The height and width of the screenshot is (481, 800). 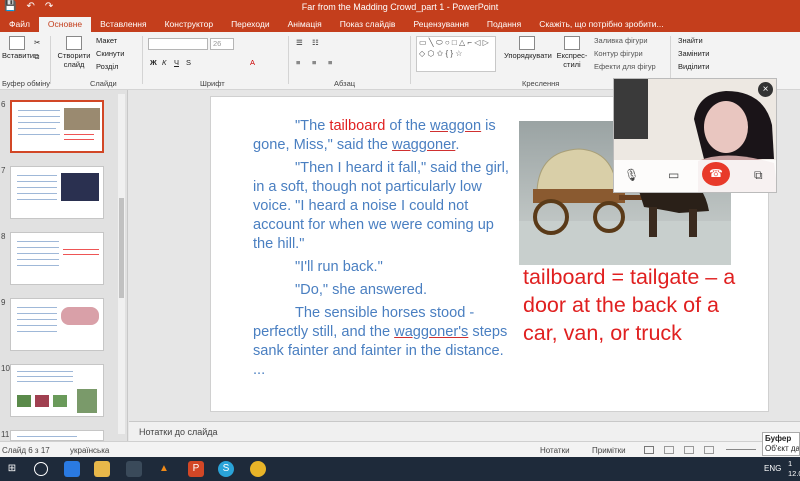 I want to click on clipboard-group-label: Буфер обміну, so click(x=26, y=83).